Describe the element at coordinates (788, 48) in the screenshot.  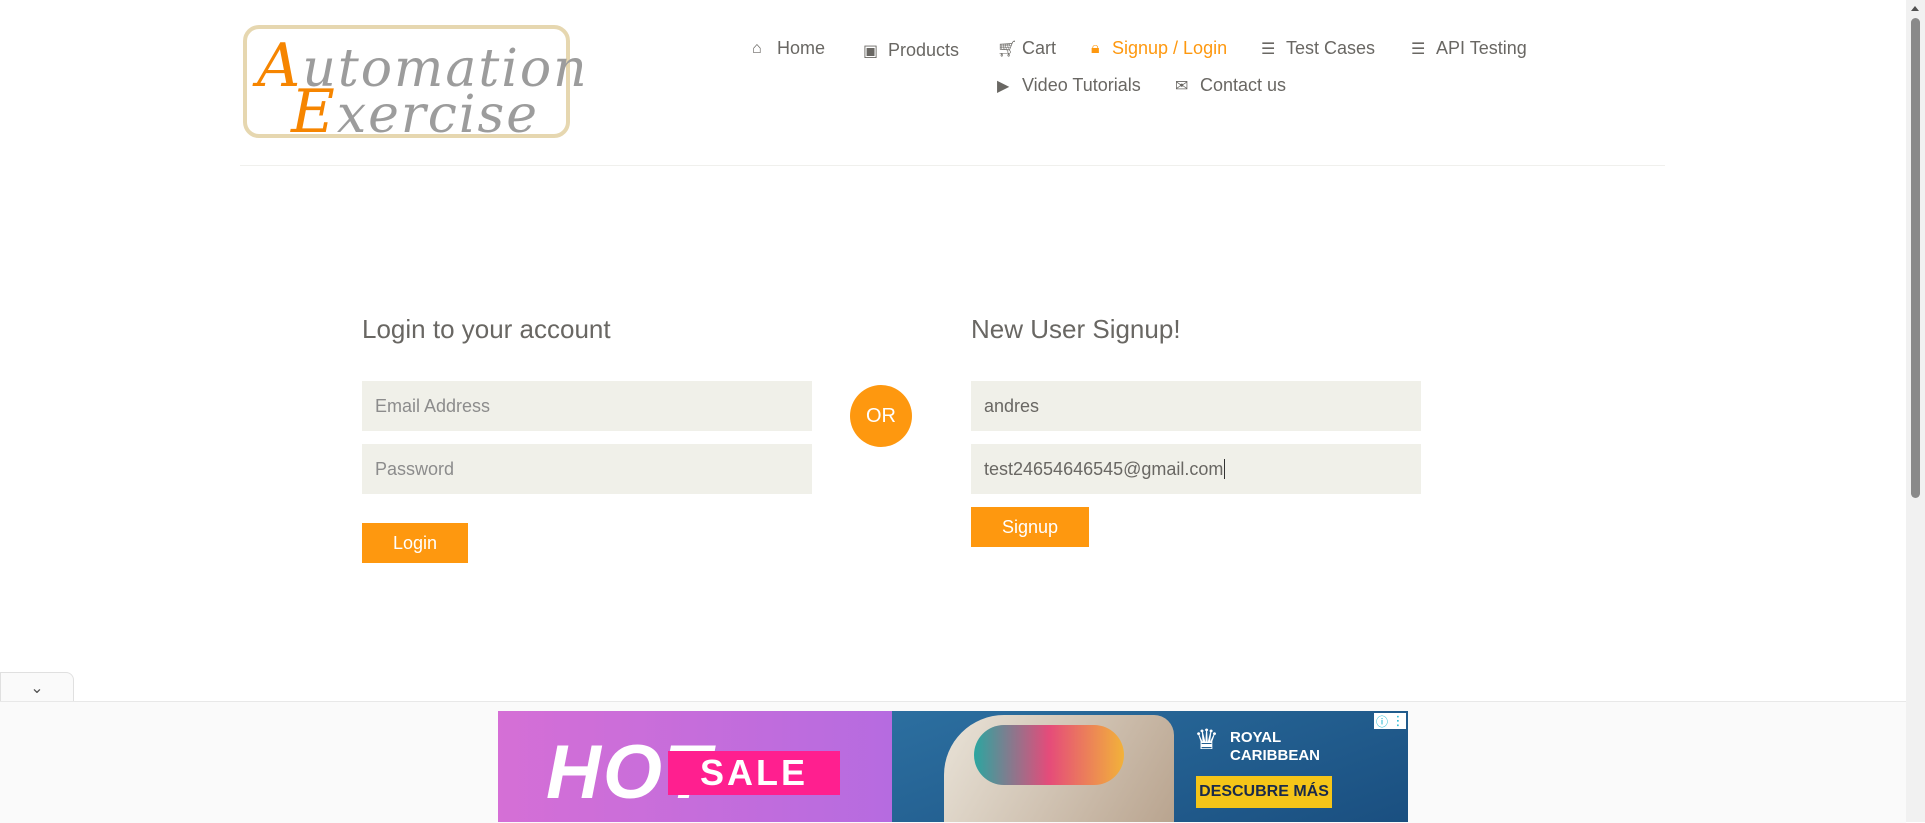
I see `nav-home: ⌂ Home` at that location.